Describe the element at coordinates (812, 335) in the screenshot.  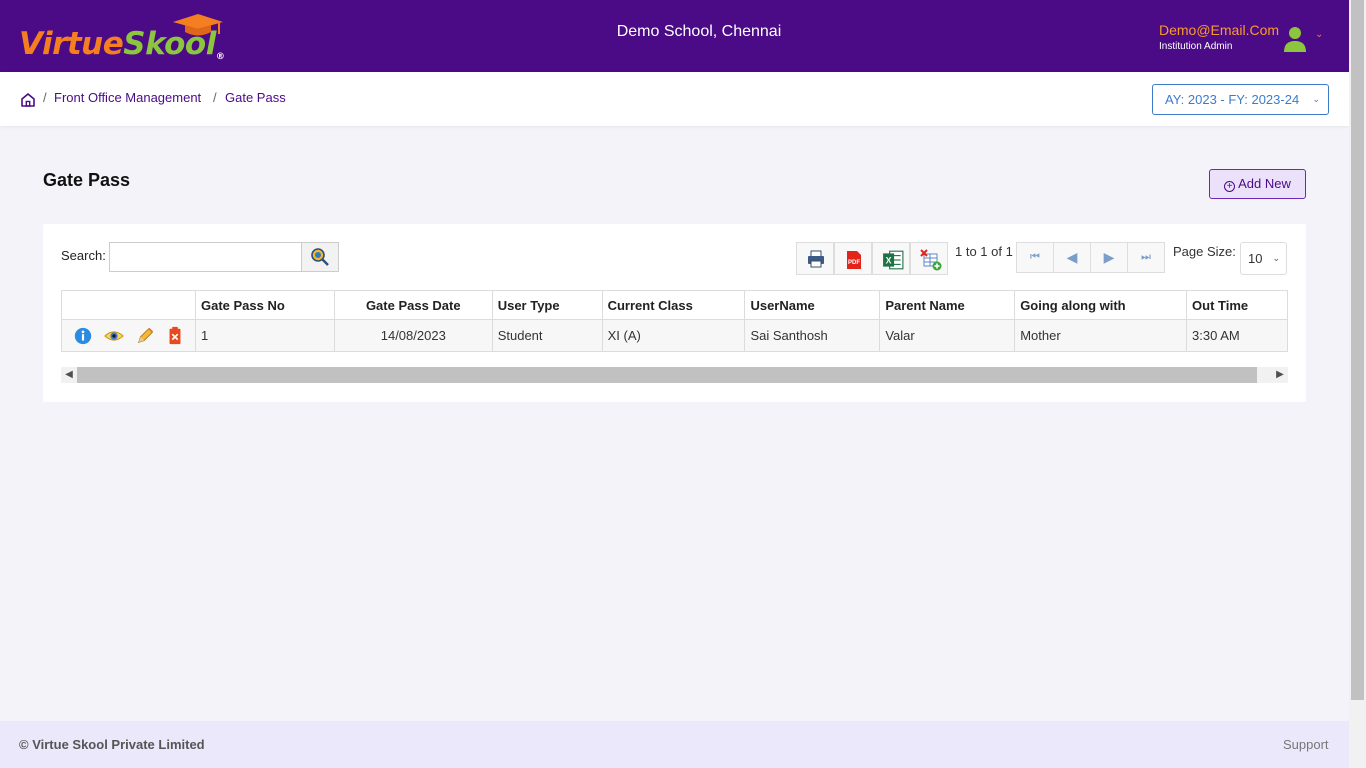
I see `cell-username: Sai Santhosh` at that location.